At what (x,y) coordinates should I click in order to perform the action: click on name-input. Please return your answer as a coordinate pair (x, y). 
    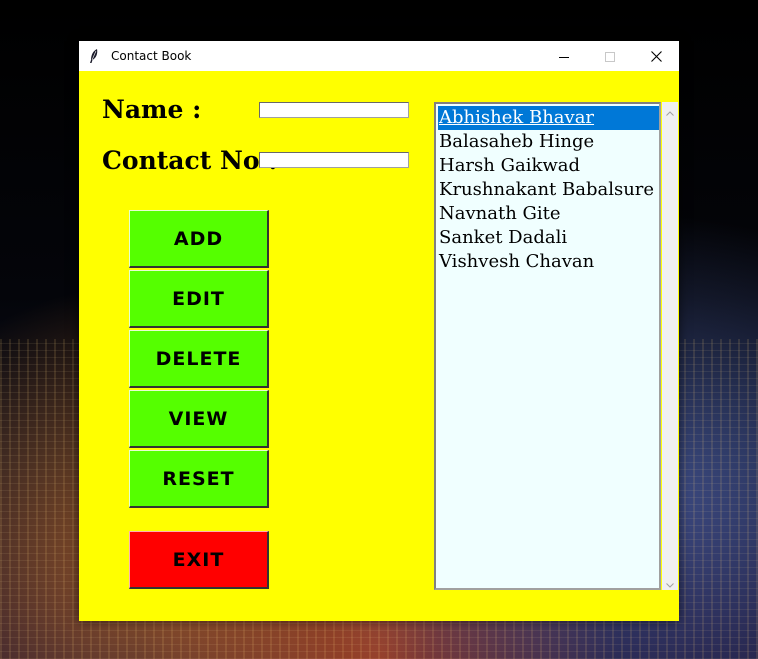
    Looking at the image, I should click on (334, 110).